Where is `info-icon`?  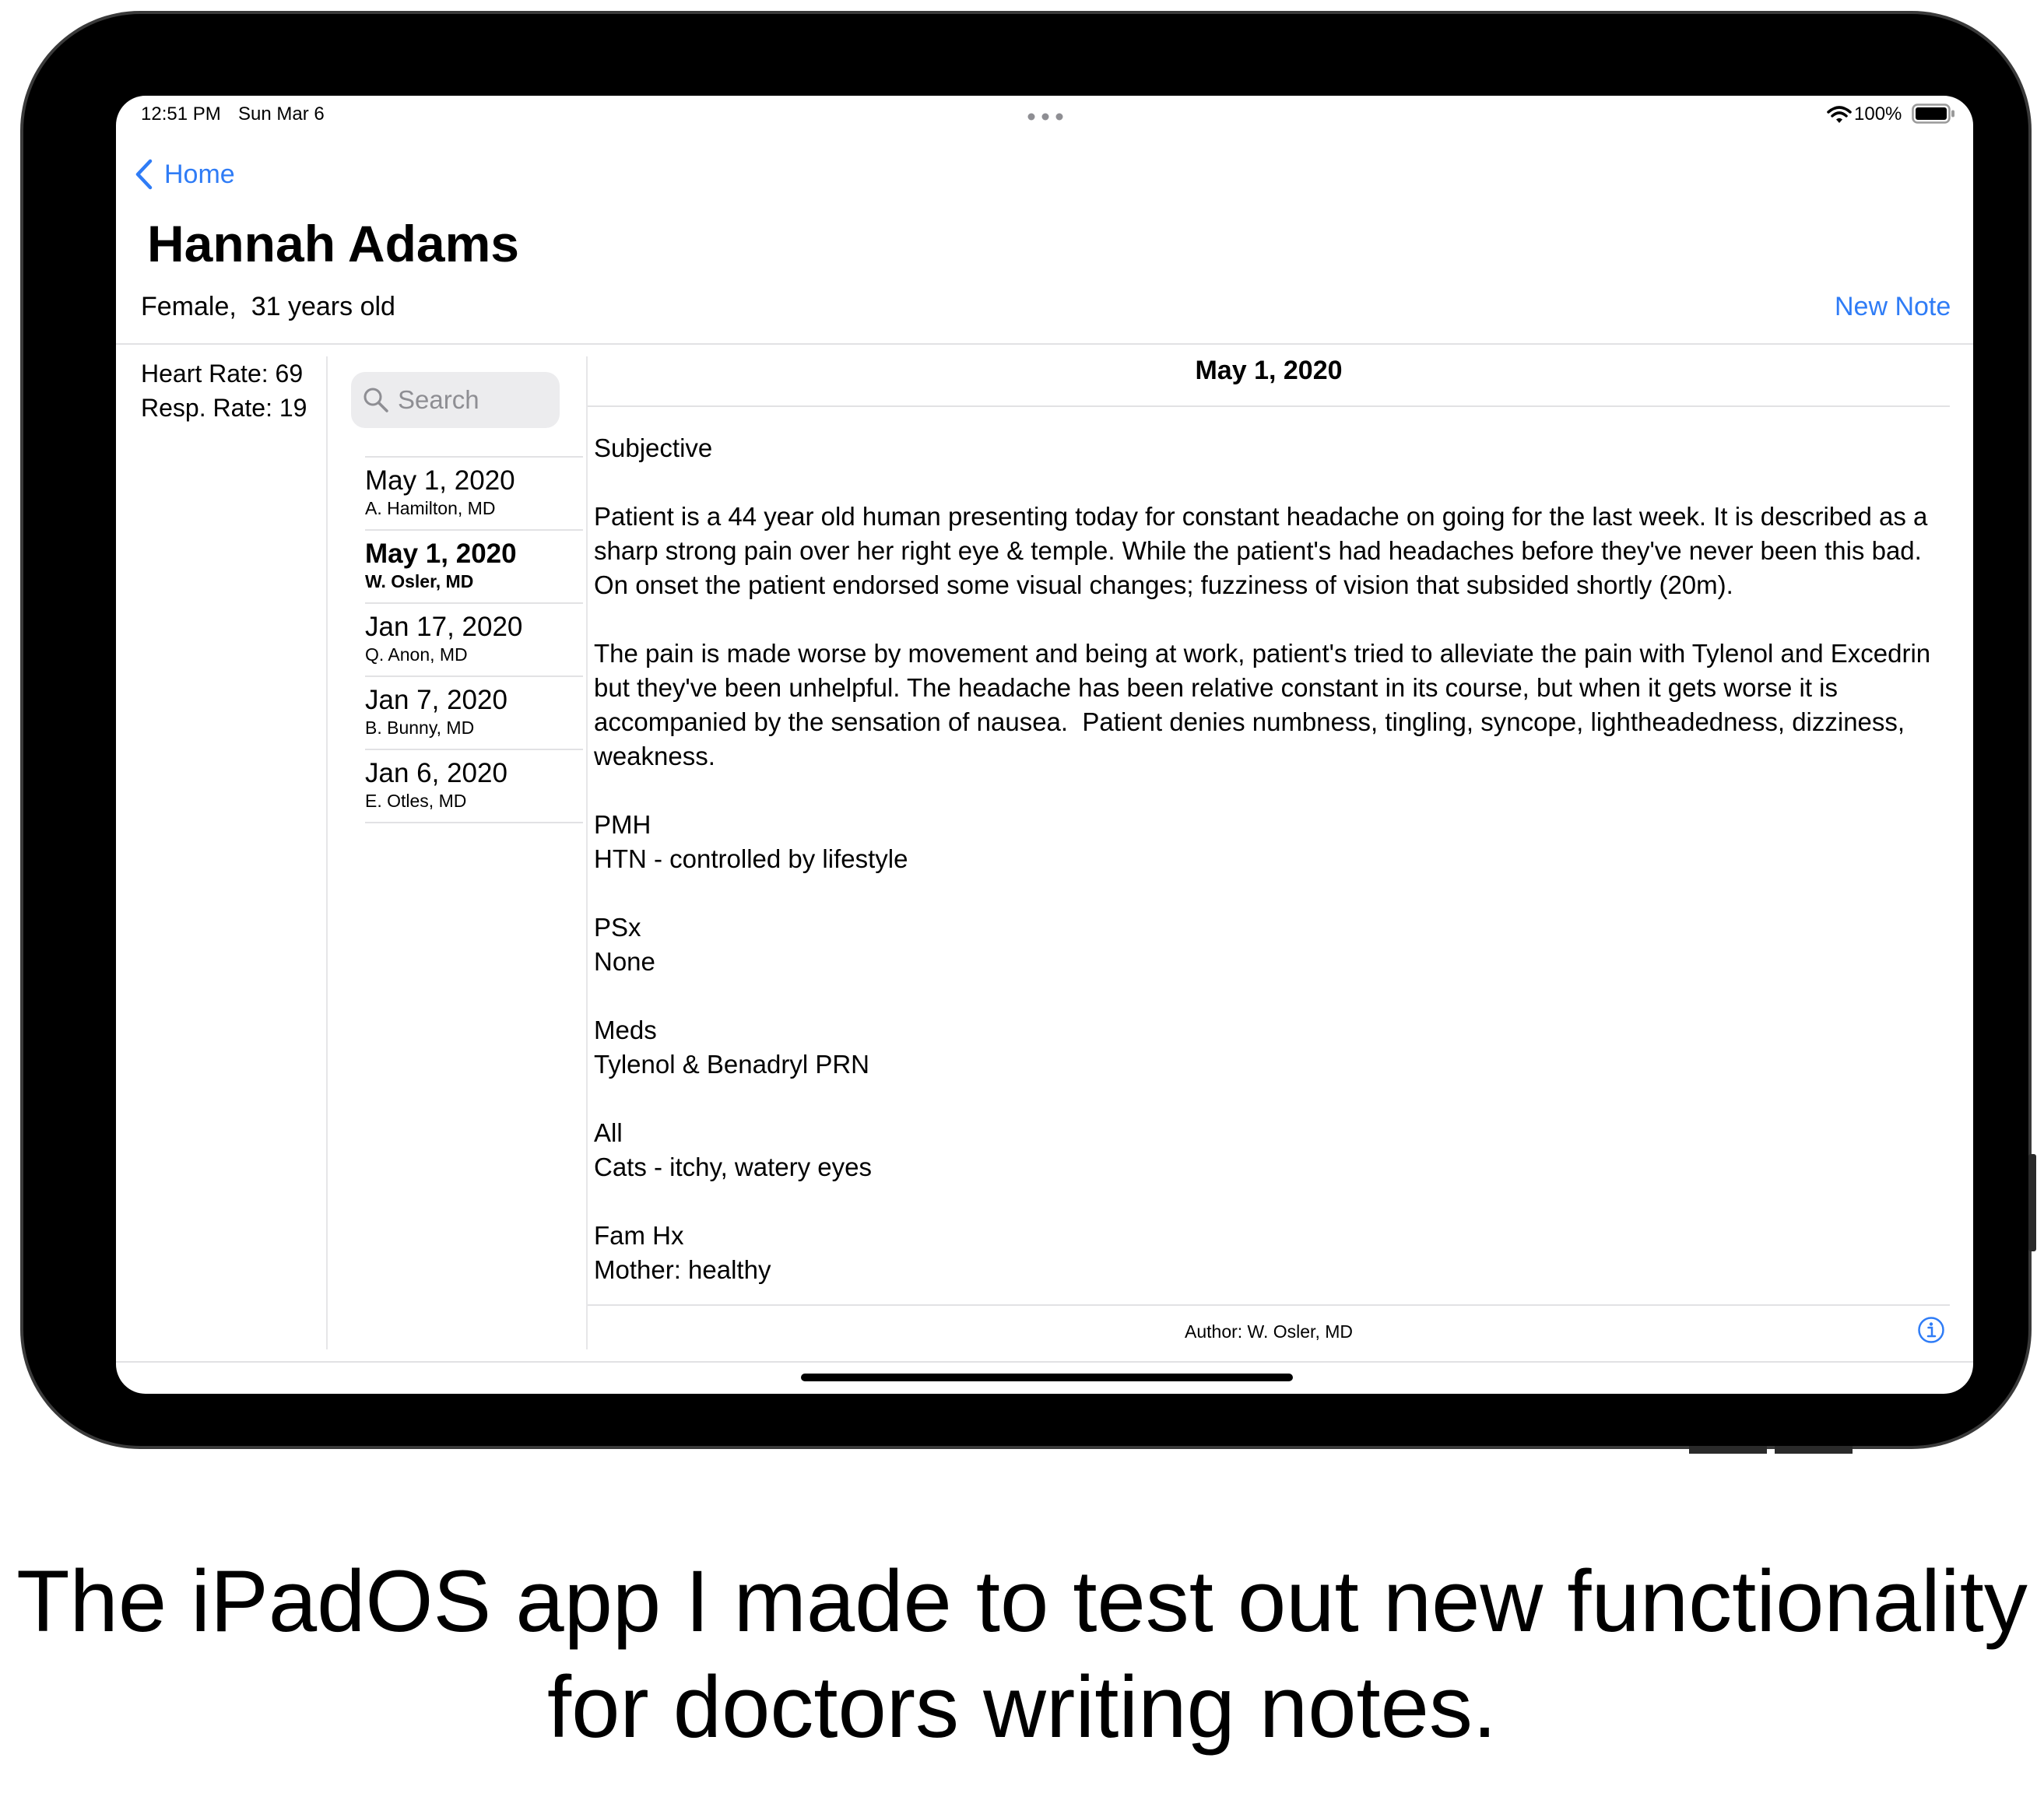 info-icon is located at coordinates (1931, 1330).